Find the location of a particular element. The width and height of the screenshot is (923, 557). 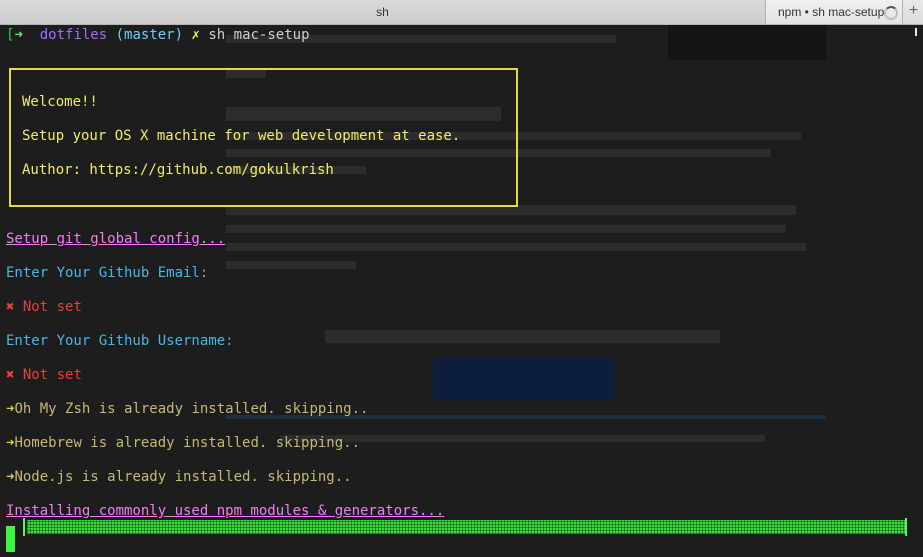

new-tab-button: + is located at coordinates (912, 12).